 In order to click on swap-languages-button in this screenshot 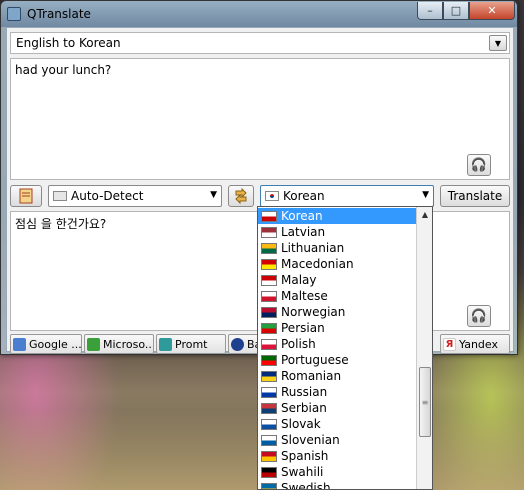, I will do `click(241, 196)`.